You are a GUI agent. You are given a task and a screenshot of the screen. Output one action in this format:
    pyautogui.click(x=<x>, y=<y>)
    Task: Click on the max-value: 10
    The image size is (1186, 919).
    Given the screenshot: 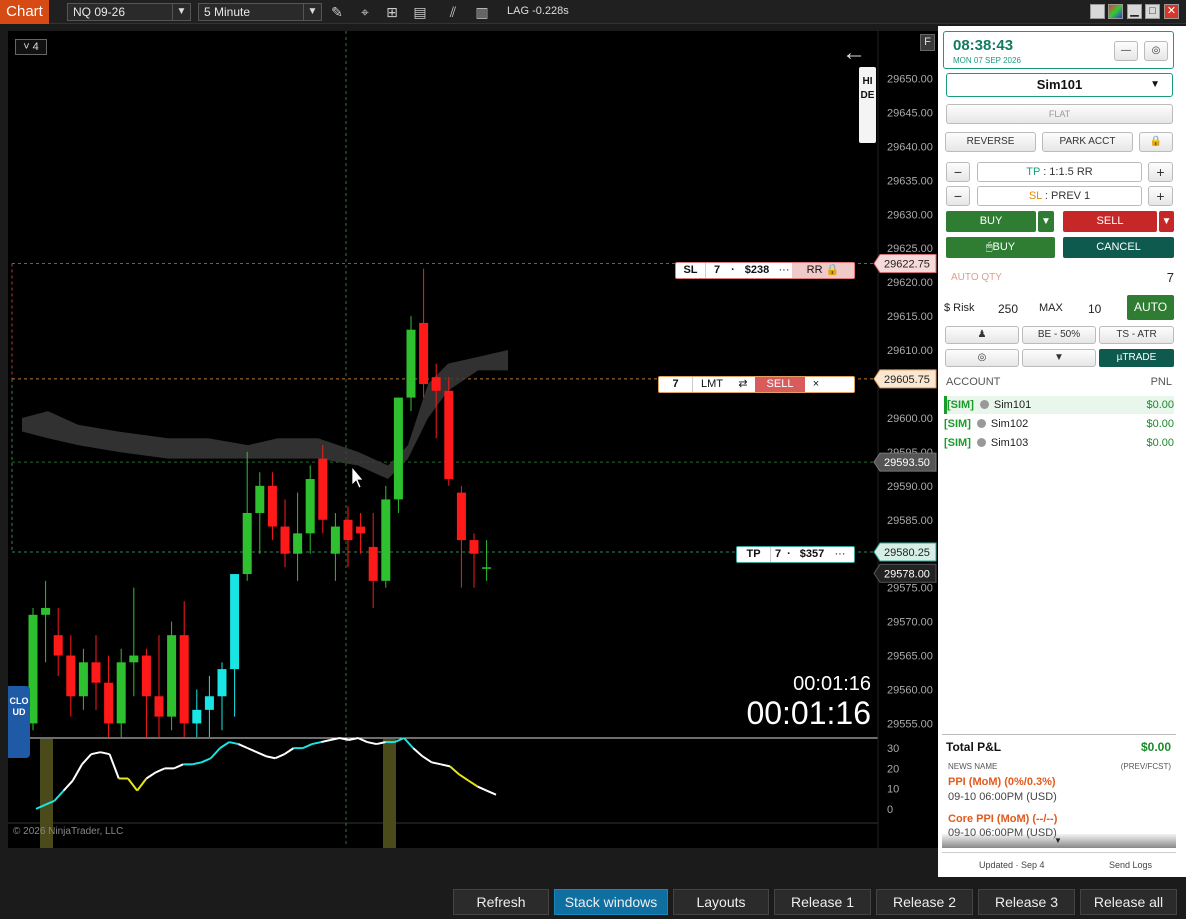 What is the action you would take?
    pyautogui.click(x=1094, y=309)
    